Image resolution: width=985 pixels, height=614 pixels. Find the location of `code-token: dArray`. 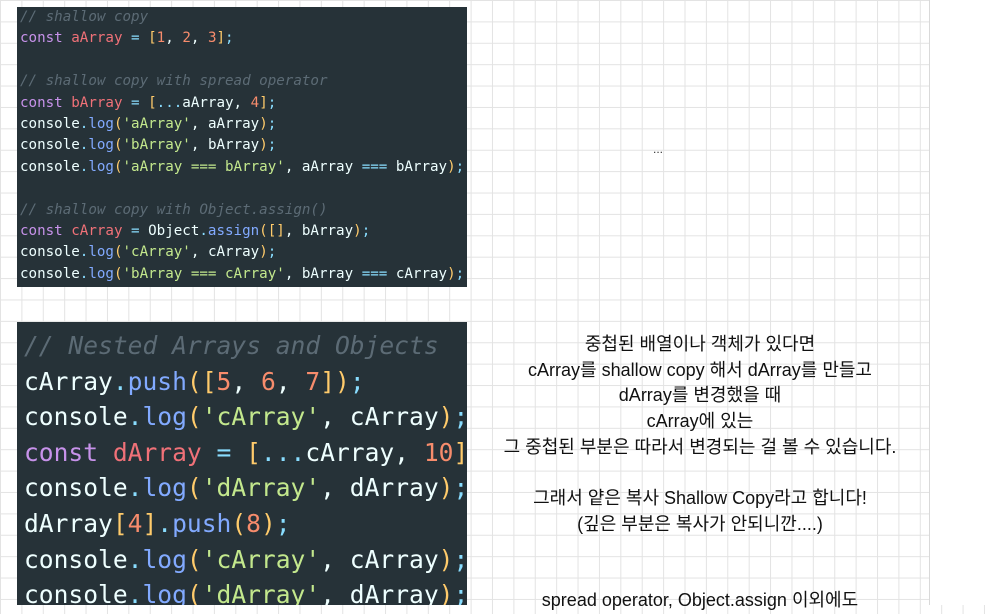

code-token: dArray is located at coordinates (157, 452).